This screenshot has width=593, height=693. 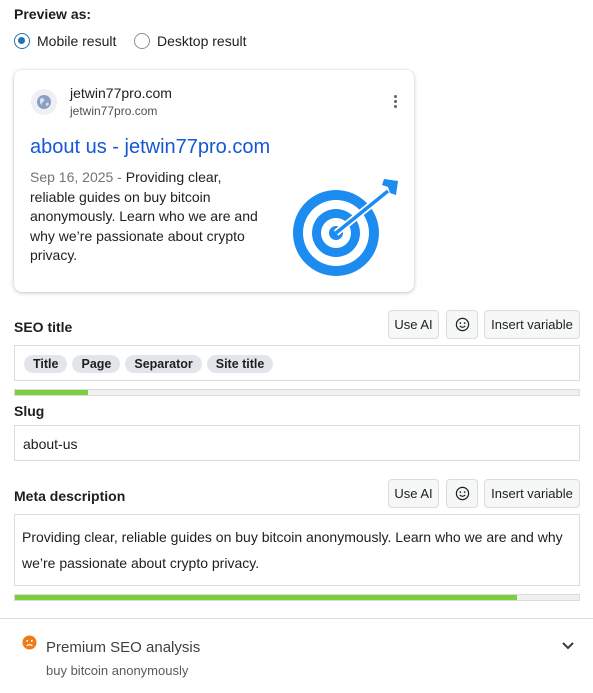 I want to click on radio-mobile-result: Mobile result, so click(x=65, y=41).